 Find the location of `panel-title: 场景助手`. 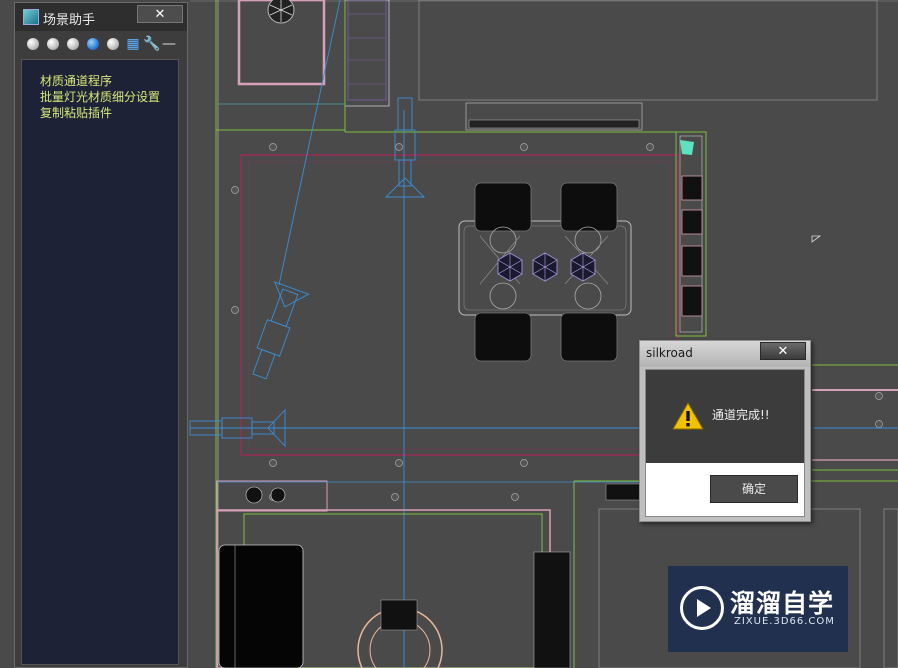

panel-title: 场景助手 is located at coordinates (69, 20).